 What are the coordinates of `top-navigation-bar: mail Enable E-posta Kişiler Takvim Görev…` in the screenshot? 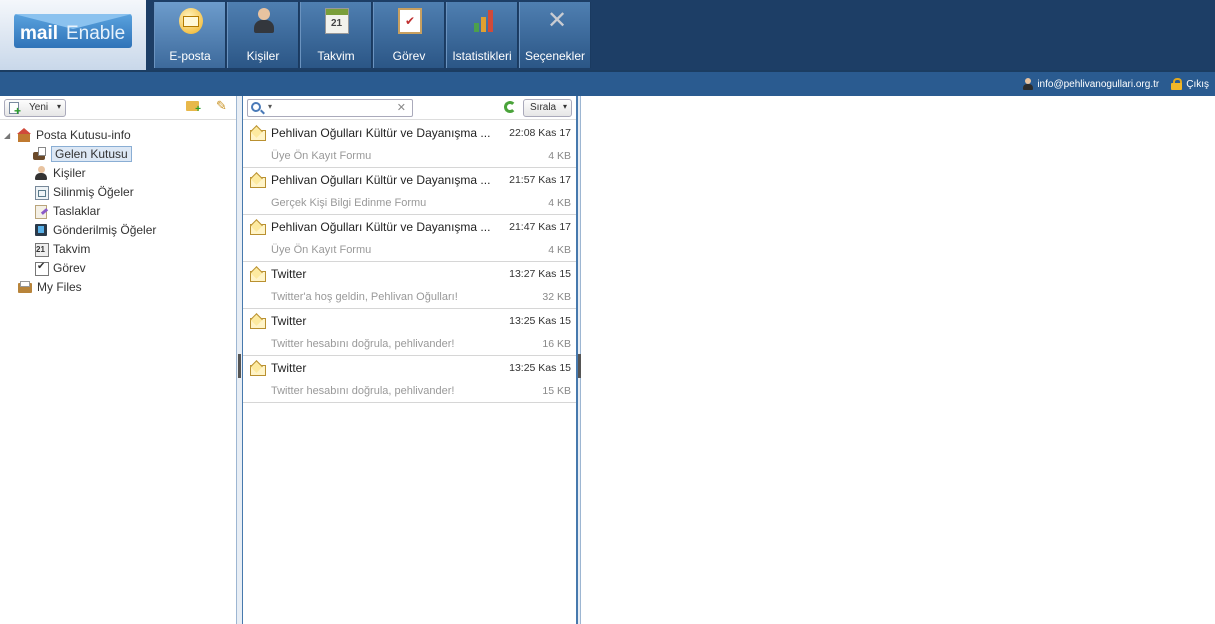 It's located at (607, 35).